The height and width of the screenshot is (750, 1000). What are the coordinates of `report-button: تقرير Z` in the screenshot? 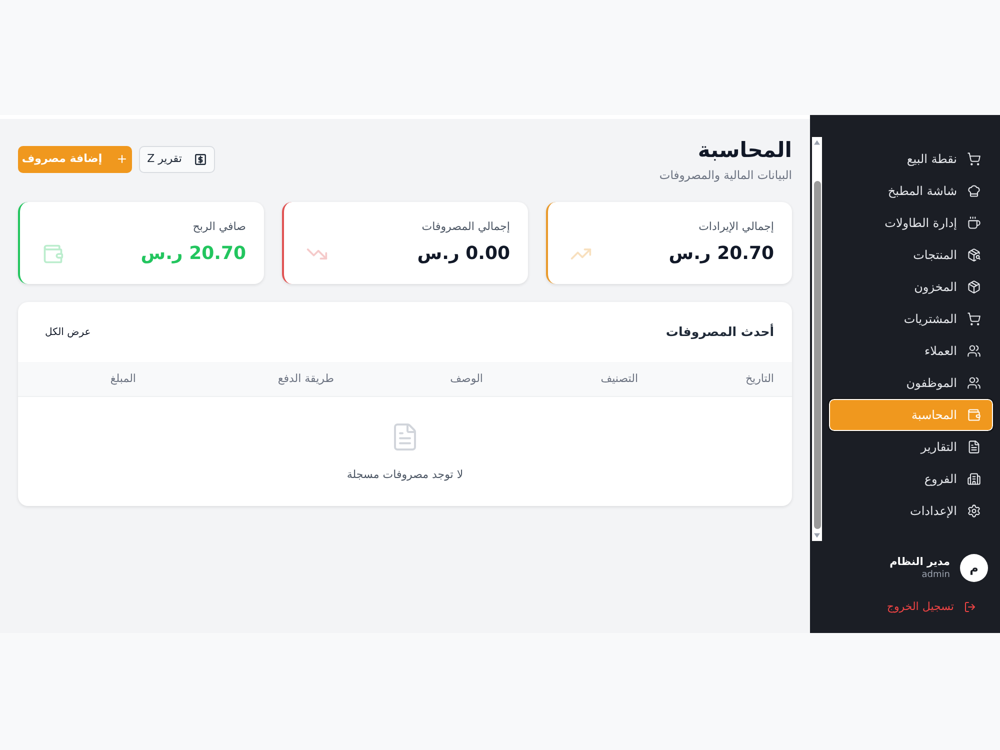 It's located at (177, 159).